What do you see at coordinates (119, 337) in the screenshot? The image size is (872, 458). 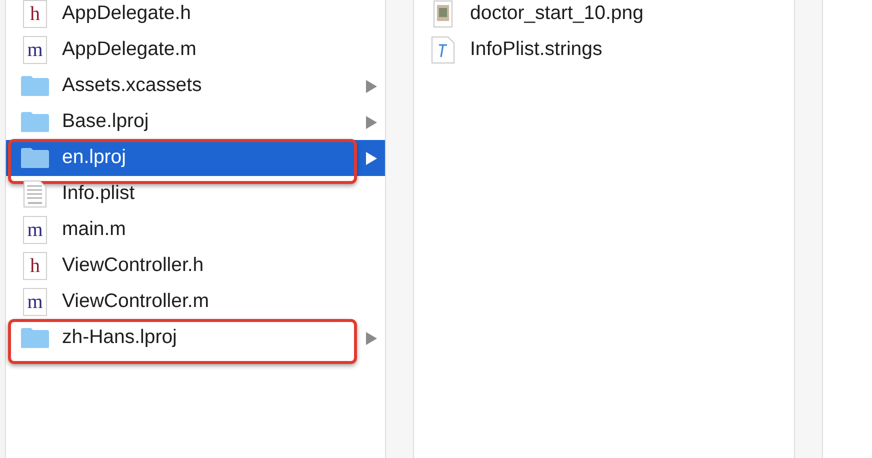 I see `file-name: zh-Hans.lproj` at bounding box center [119, 337].